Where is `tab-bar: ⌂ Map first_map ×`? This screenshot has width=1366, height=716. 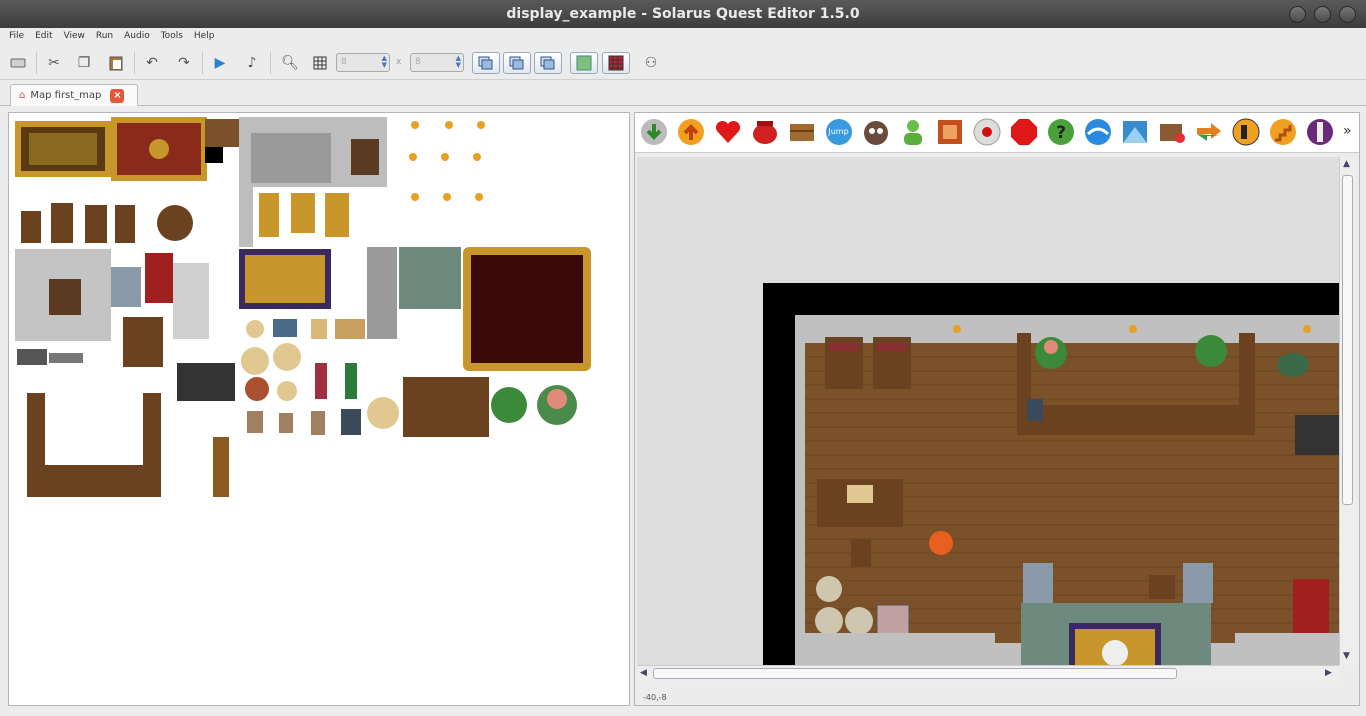 tab-bar: ⌂ Map first_map × is located at coordinates (683, 93).